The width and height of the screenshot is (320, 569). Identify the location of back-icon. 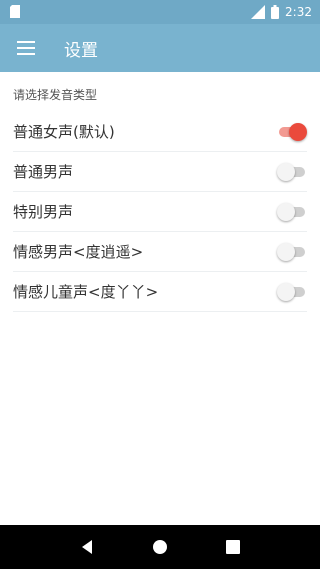
(86, 547).